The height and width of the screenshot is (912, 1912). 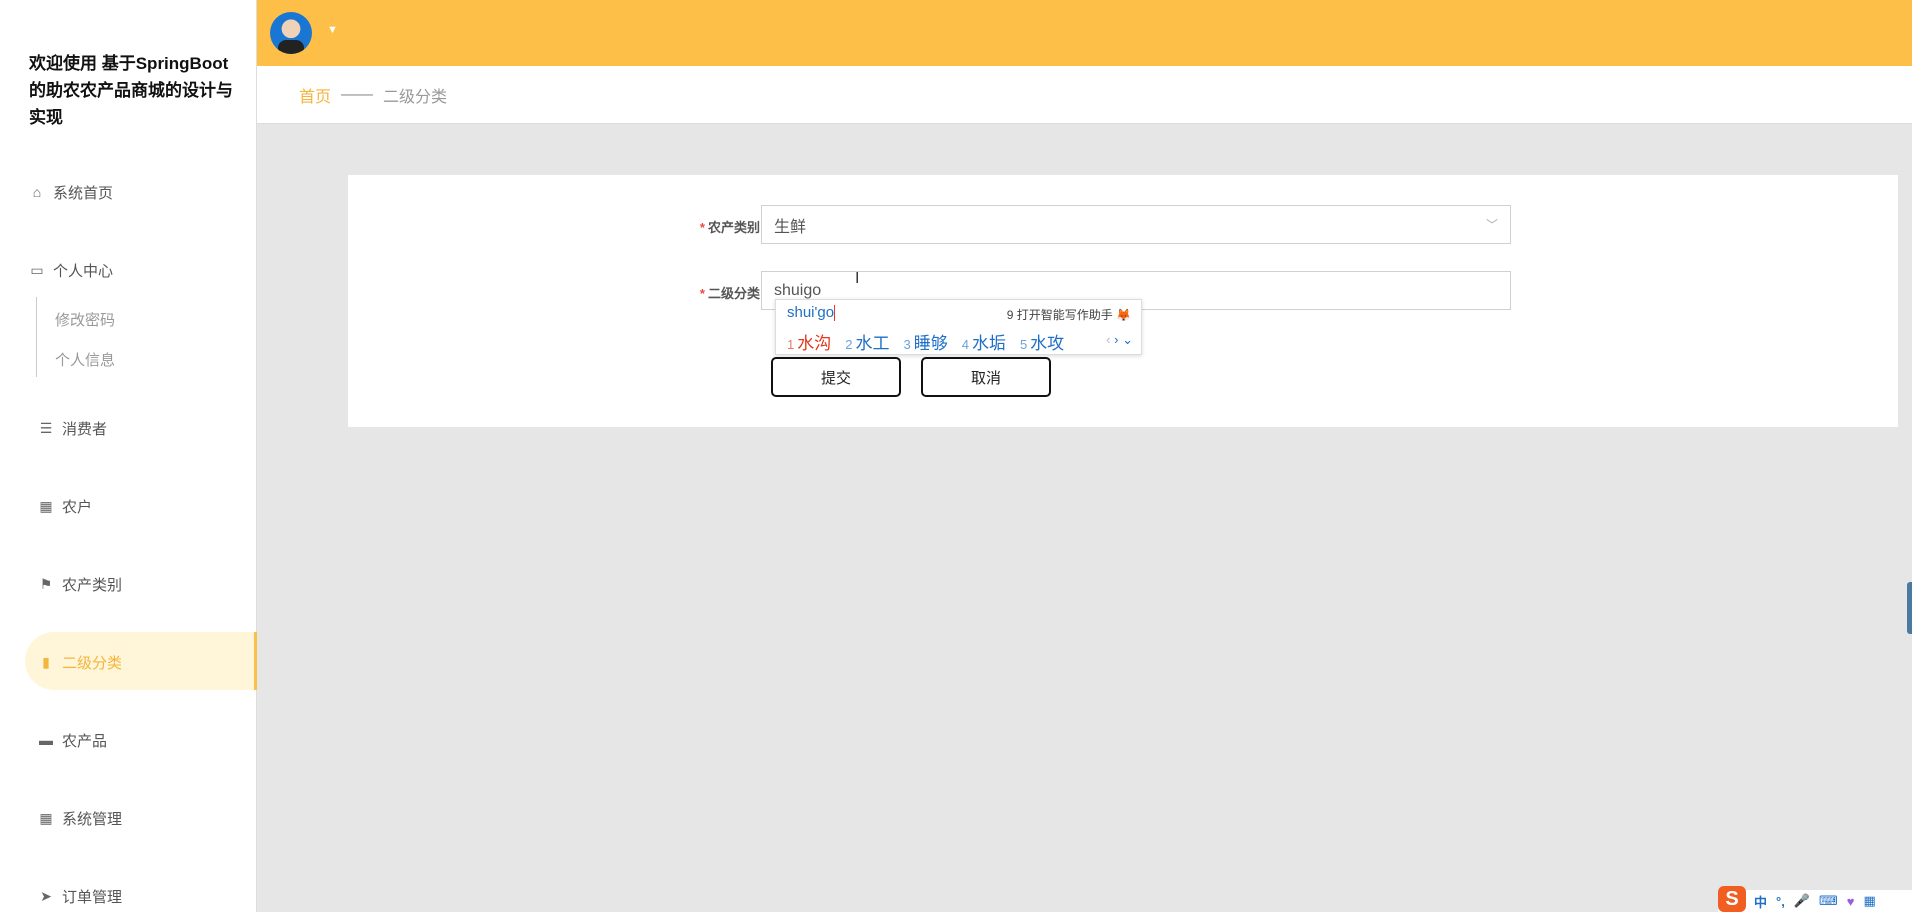 I want to click on sidebar-item-label: 订单管理, so click(x=92, y=897).